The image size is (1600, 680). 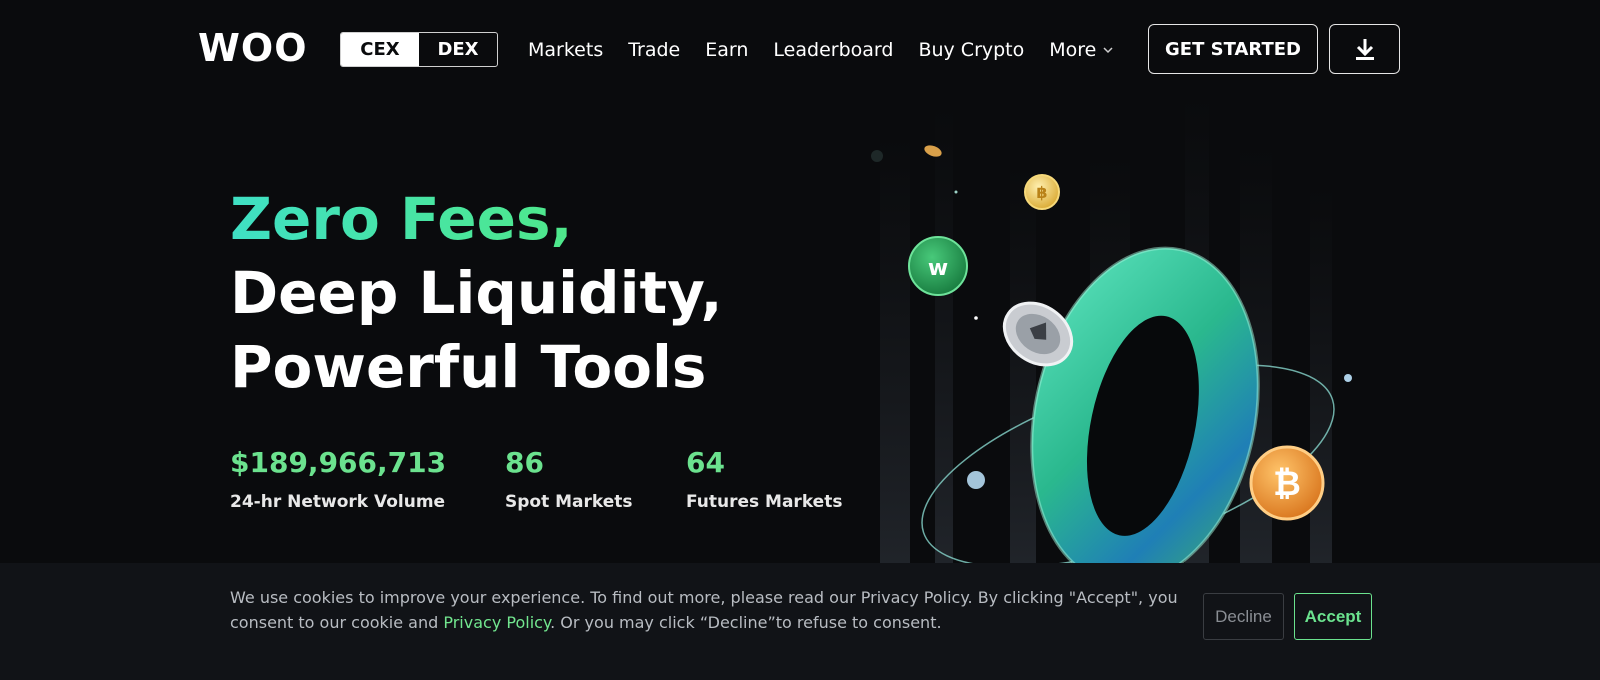 I want to click on stat-label: 24-hr Network Volume, so click(x=338, y=502).